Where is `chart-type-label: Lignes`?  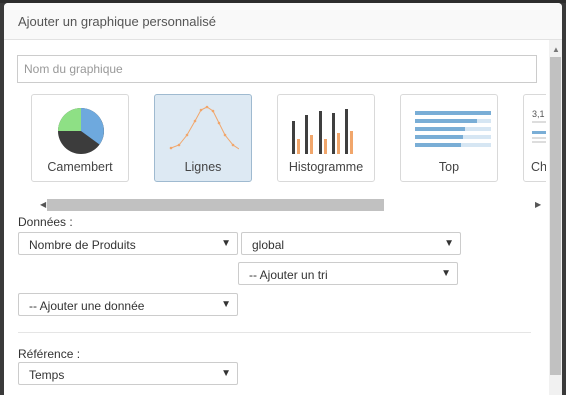 chart-type-label: Lignes is located at coordinates (203, 167).